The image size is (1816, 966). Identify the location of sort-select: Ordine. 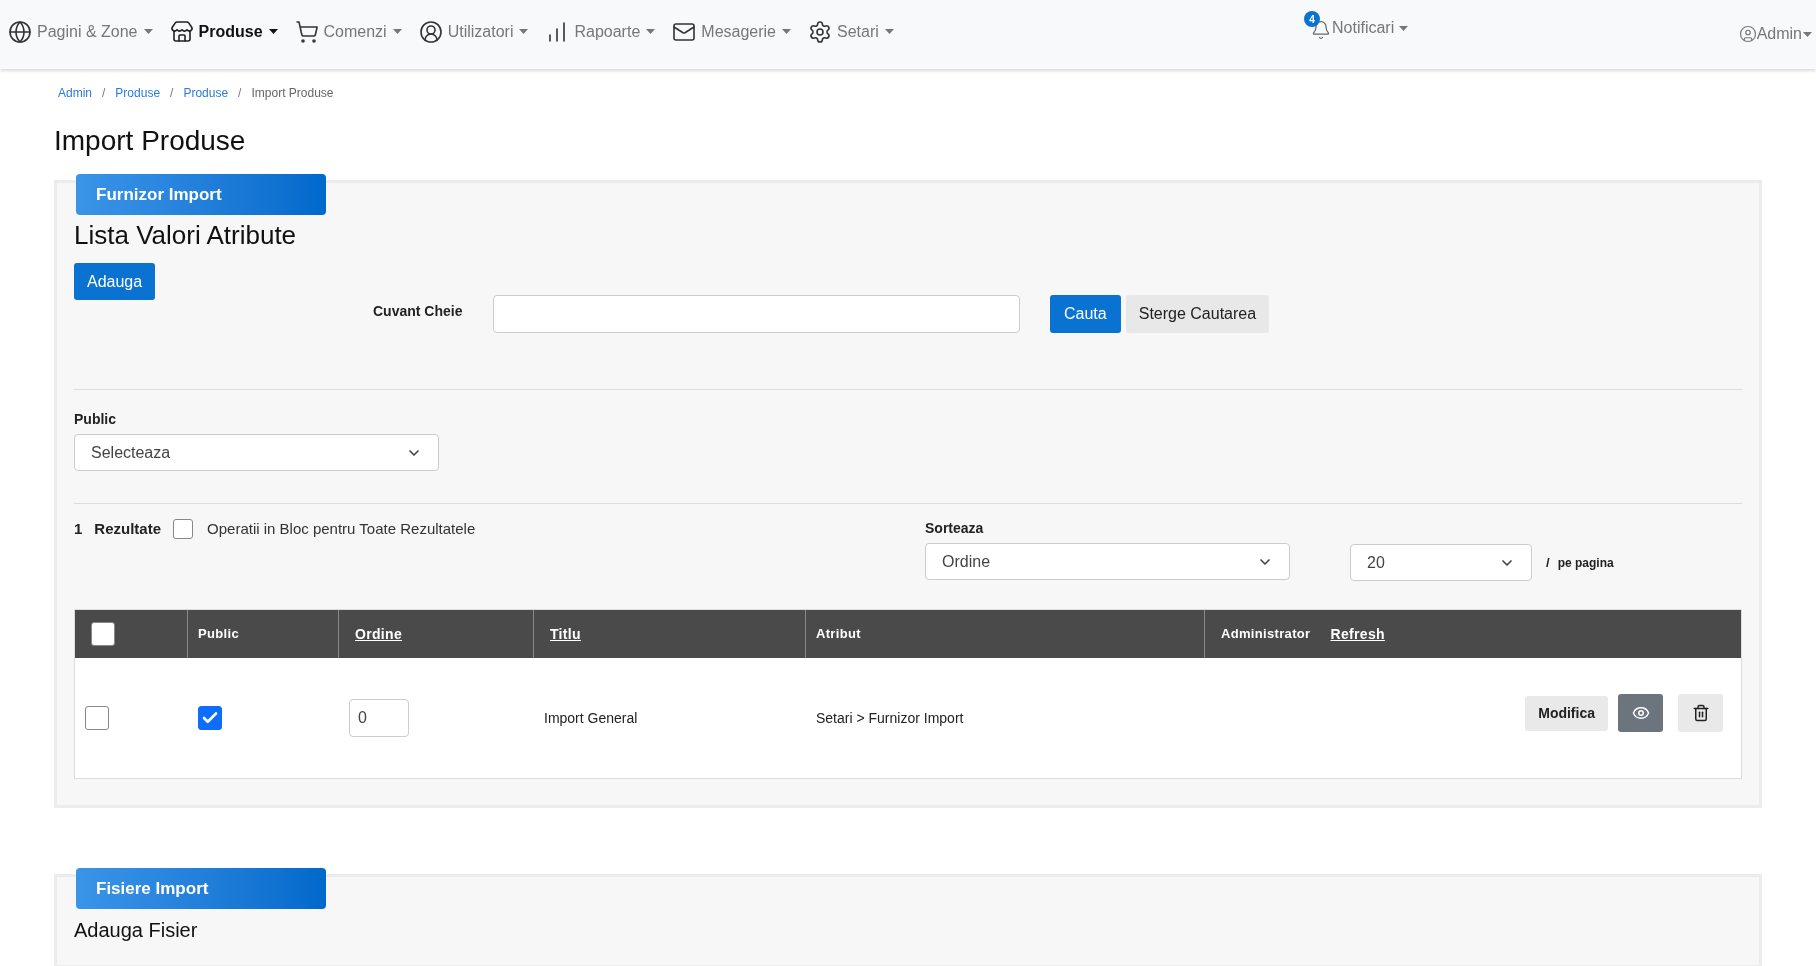
(1107, 561).